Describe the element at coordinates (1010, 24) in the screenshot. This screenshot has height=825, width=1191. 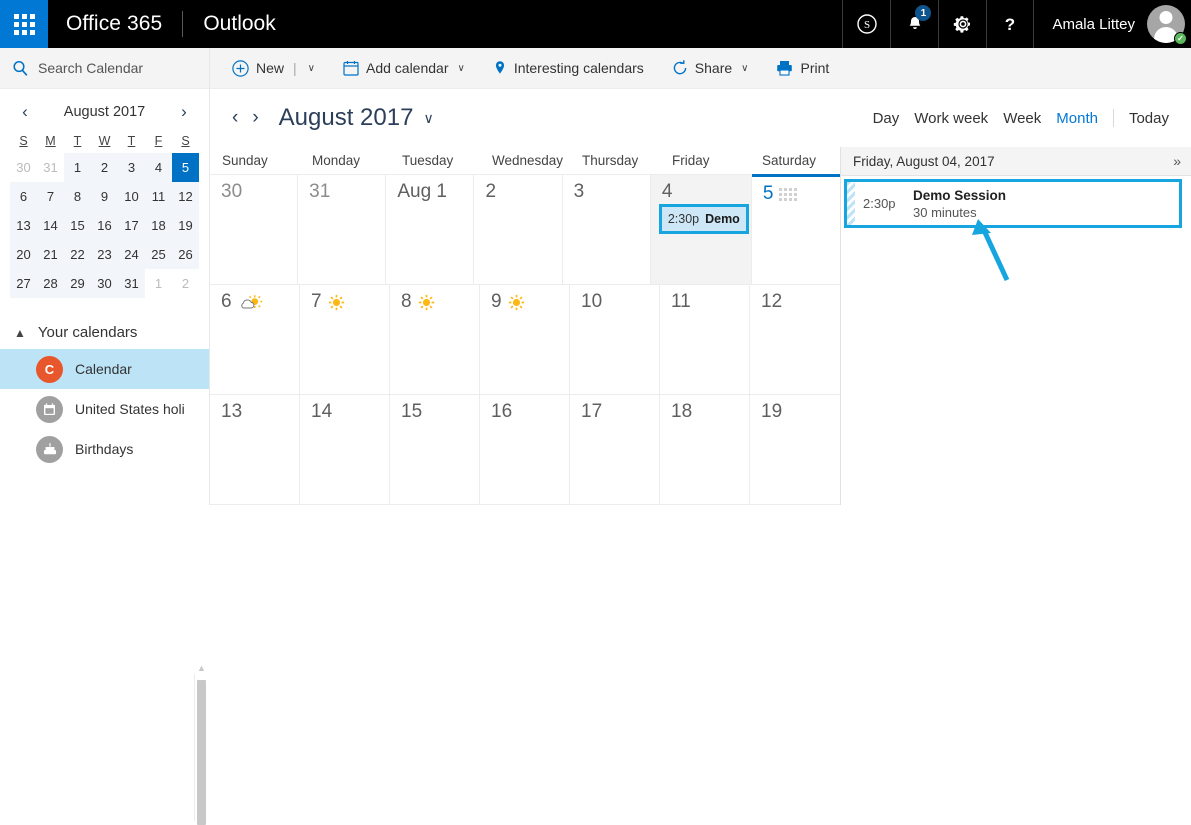
I see `help-button: ?` at that location.